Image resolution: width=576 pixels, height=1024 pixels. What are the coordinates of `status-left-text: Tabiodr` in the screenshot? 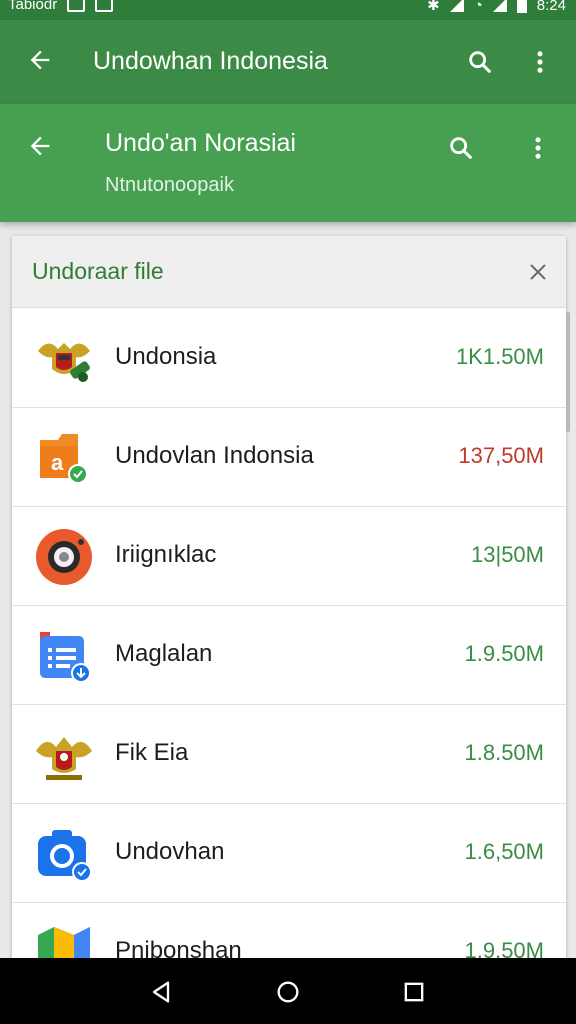 It's located at (33, 6).